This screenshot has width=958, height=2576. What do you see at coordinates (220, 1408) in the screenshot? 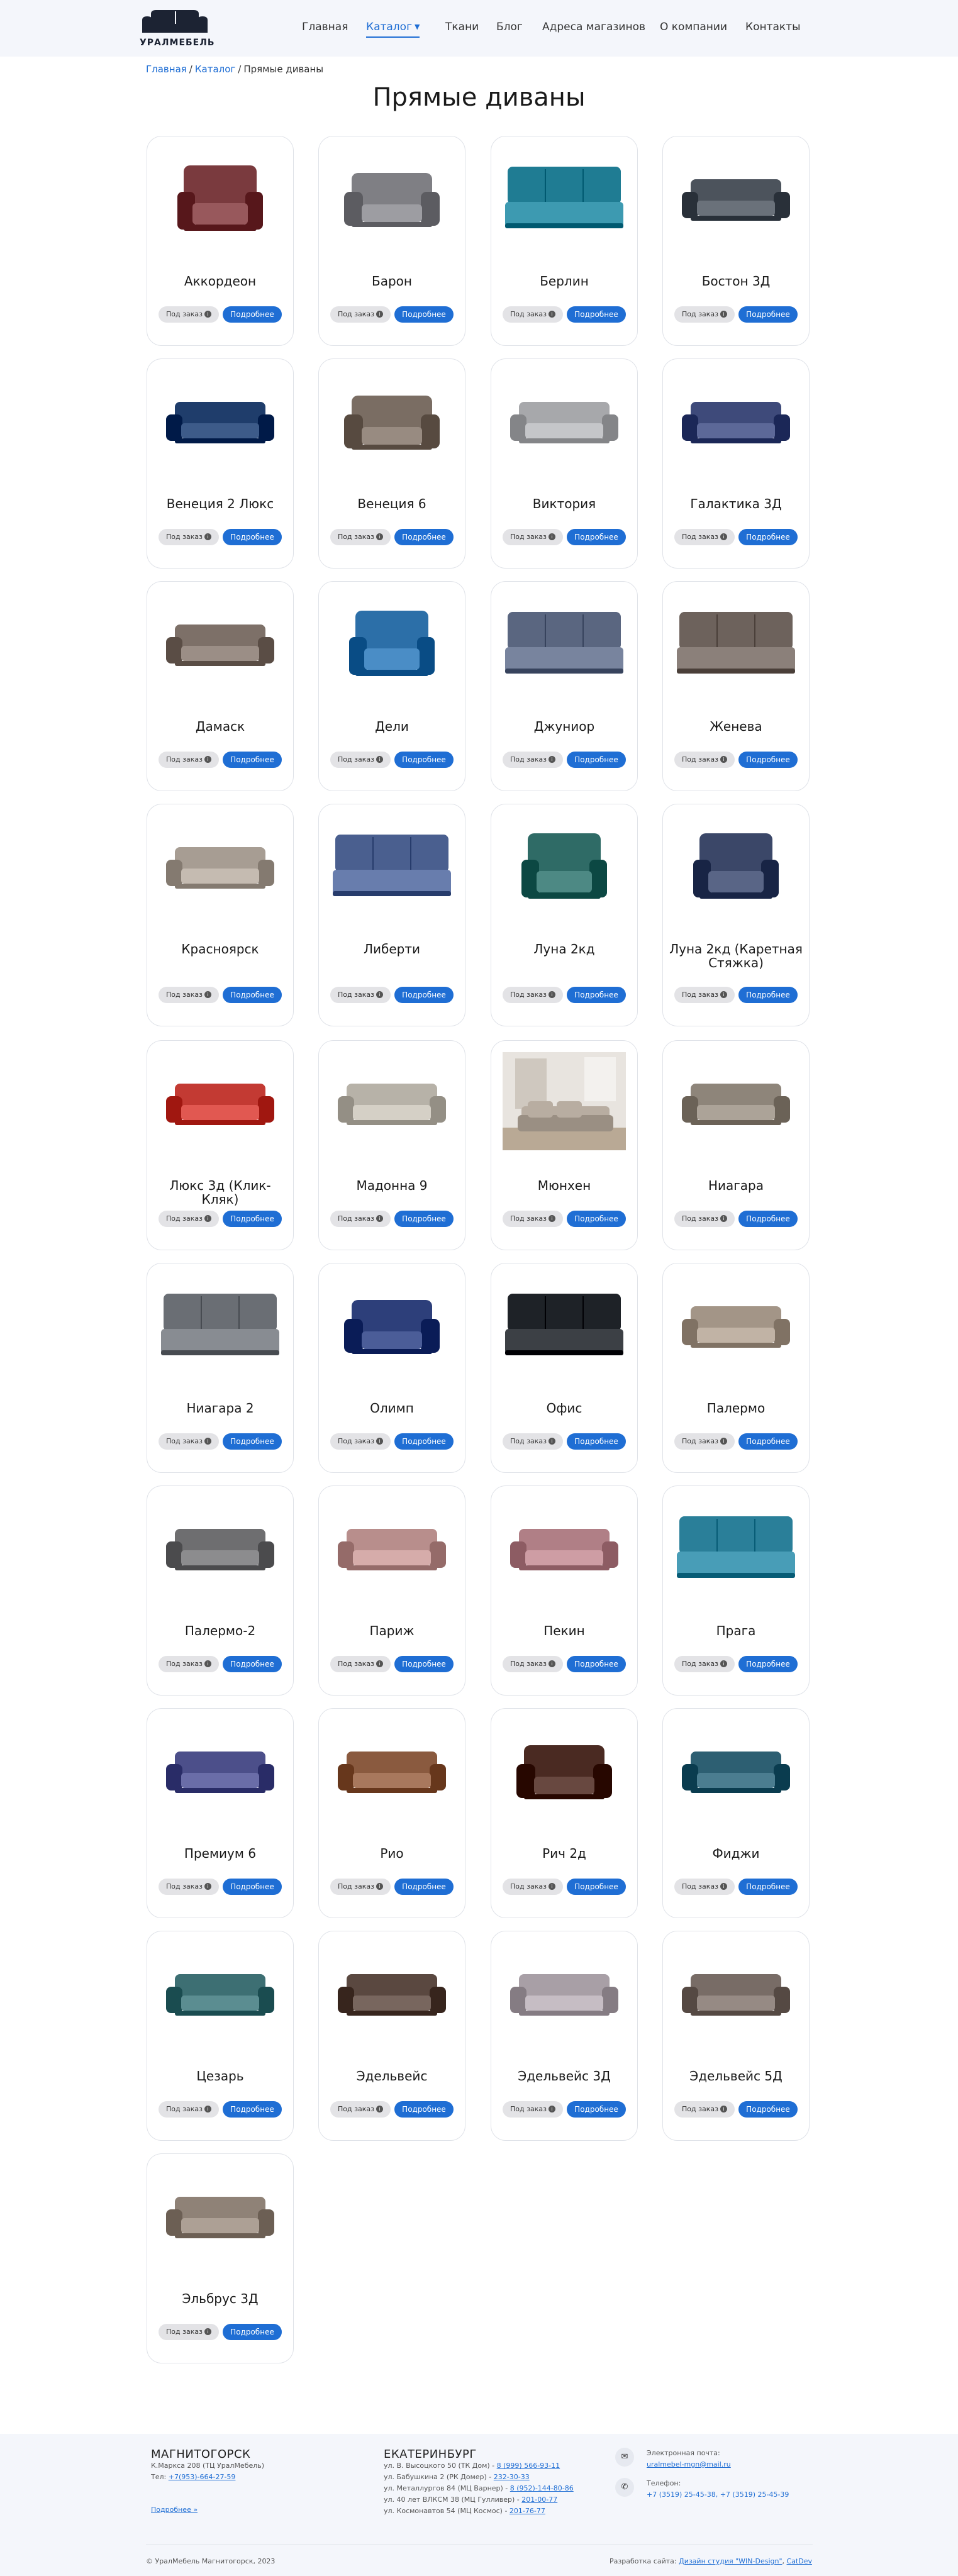
I see `product-name: Ниагара 2` at bounding box center [220, 1408].